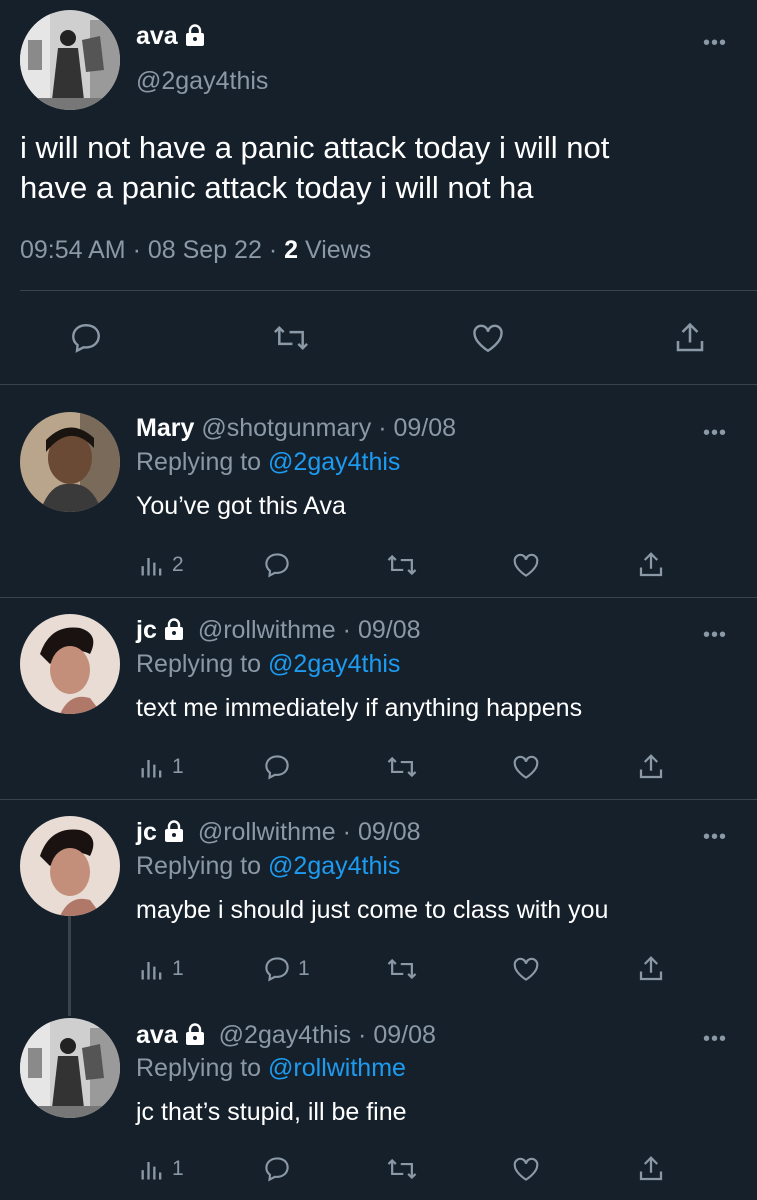 The width and height of the screenshot is (757, 1200). Describe the element at coordinates (286, 428) in the screenshot. I see `reply-author-handle: @shotgunmary` at that location.